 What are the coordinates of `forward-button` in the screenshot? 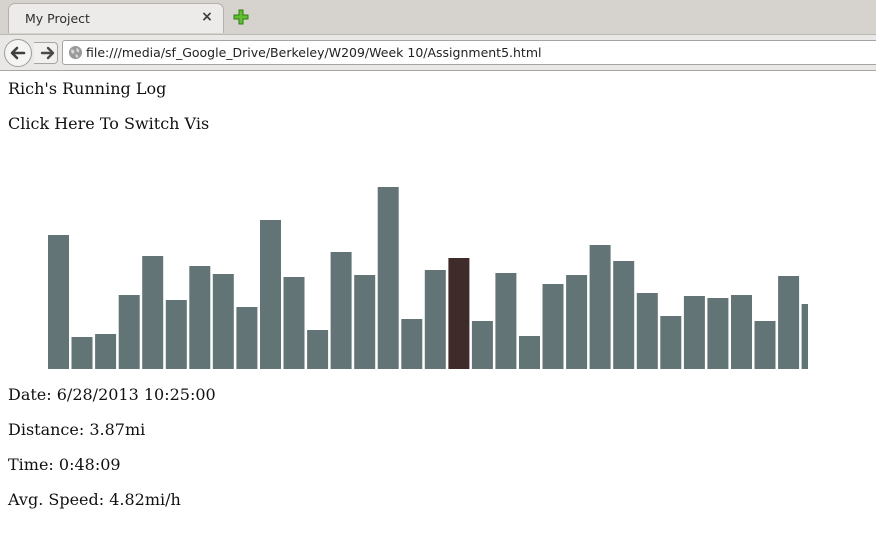 It's located at (46, 53).